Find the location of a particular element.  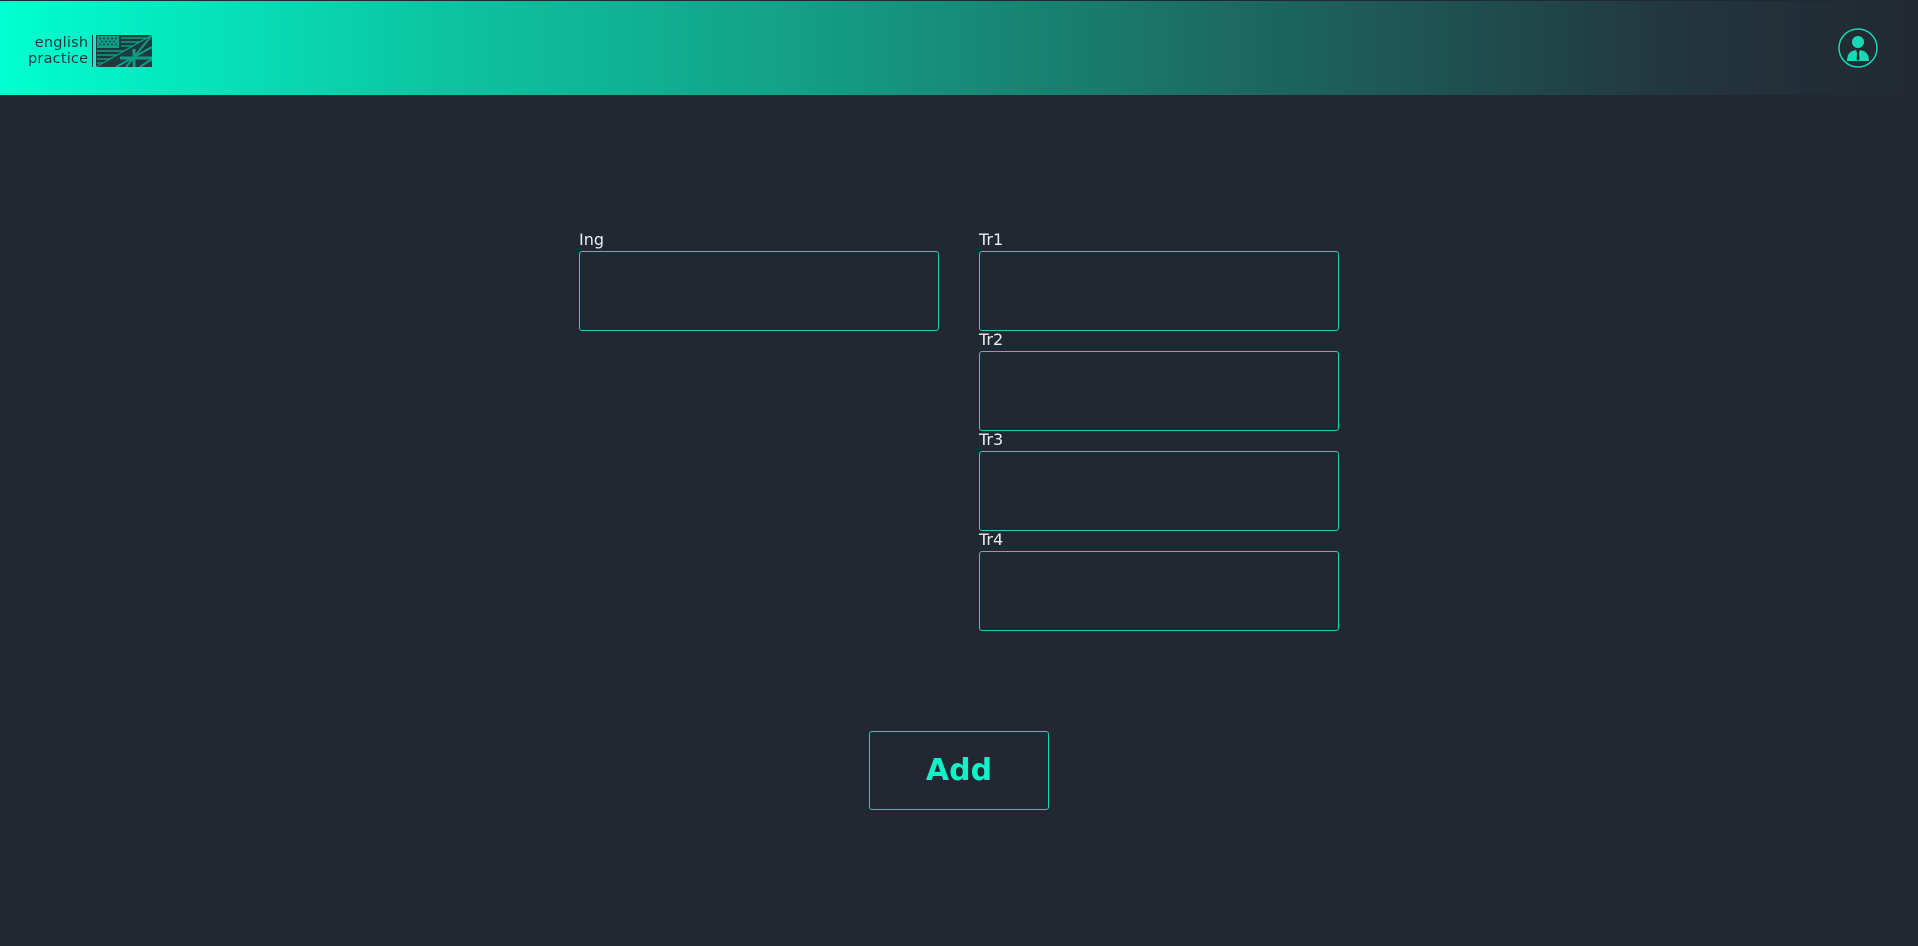

tr3-label: Tr3 is located at coordinates (991, 439).